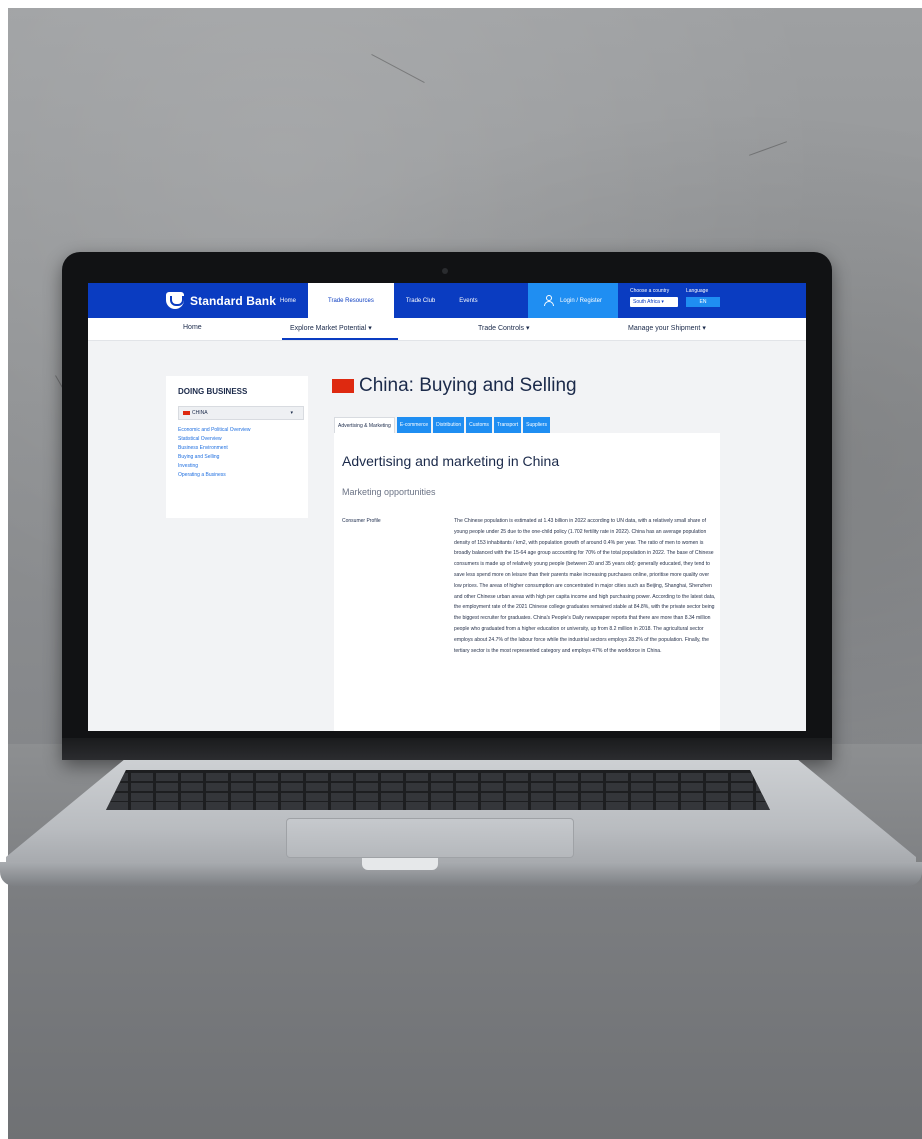  Describe the element at coordinates (214, 457) in the screenshot. I see `sidebar-link-buying-selling: Buying and Selling` at that location.